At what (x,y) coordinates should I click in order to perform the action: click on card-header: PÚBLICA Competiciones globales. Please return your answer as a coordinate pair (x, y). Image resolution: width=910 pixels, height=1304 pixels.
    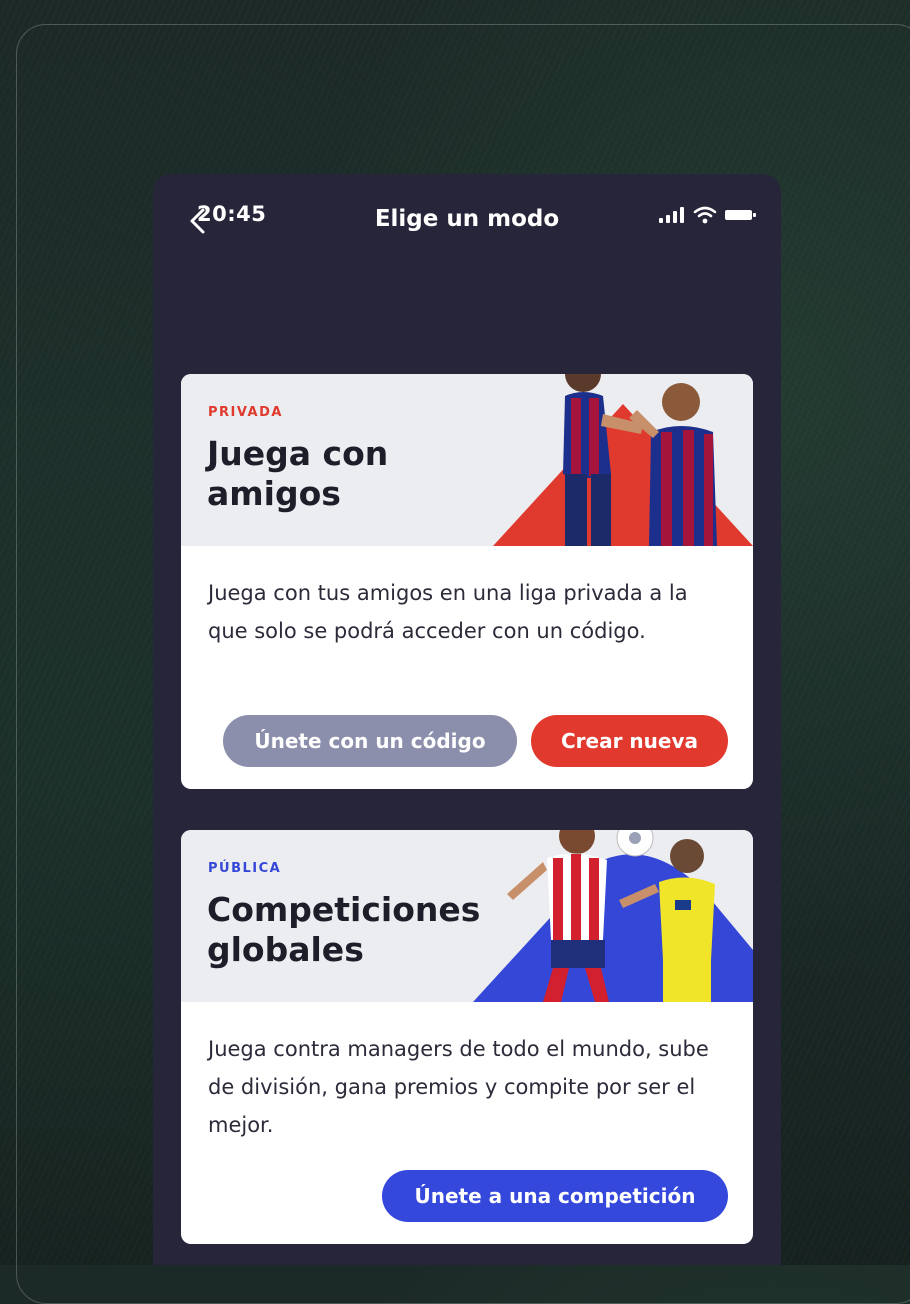
    Looking at the image, I should click on (467, 916).